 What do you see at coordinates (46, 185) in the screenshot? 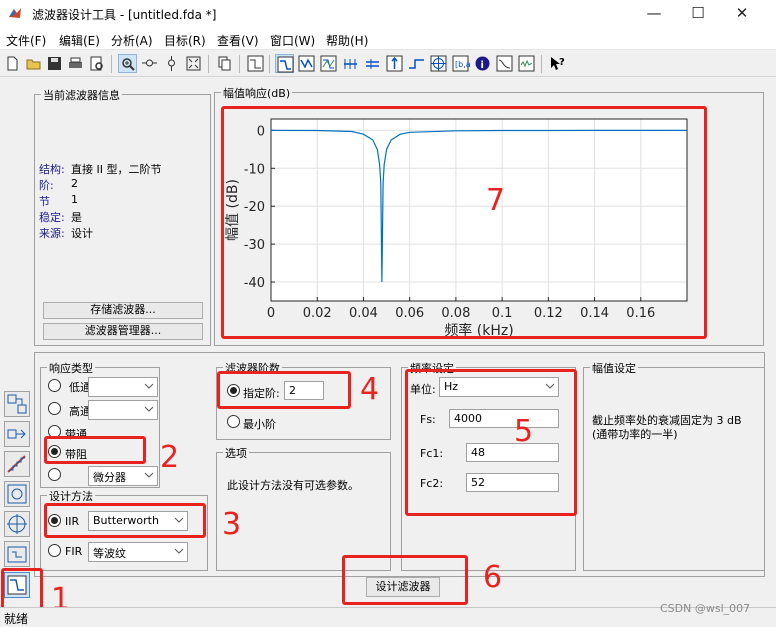
I see `order-label: 阶:` at bounding box center [46, 185].